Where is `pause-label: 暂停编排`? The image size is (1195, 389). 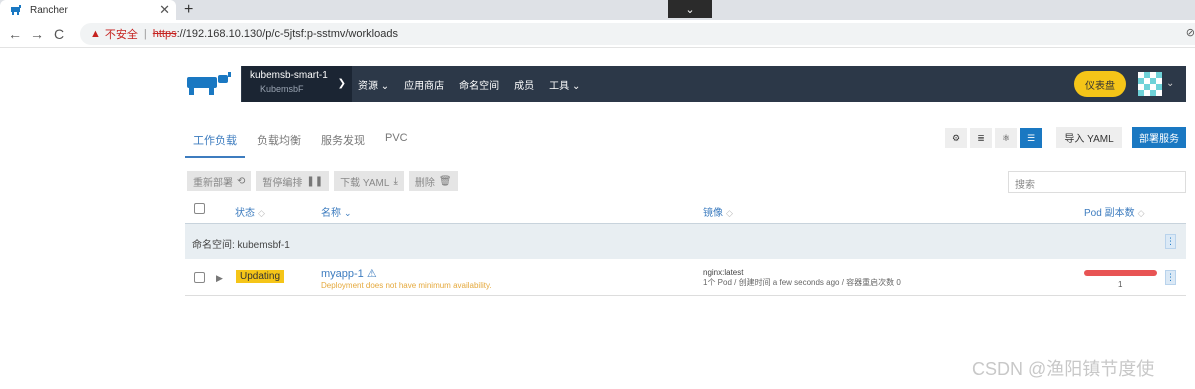
pause-label: 暂停编排 is located at coordinates (282, 183).